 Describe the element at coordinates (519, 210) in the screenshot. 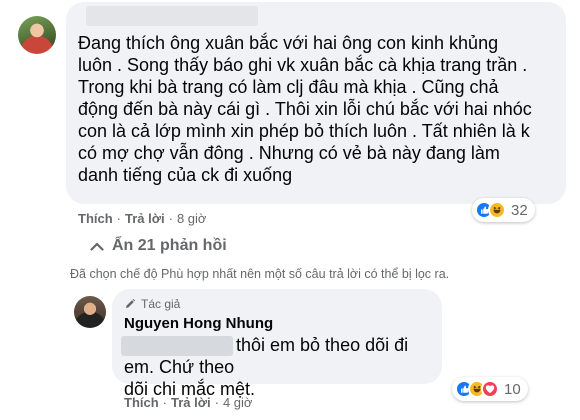

I see `reaction-count: 32` at that location.